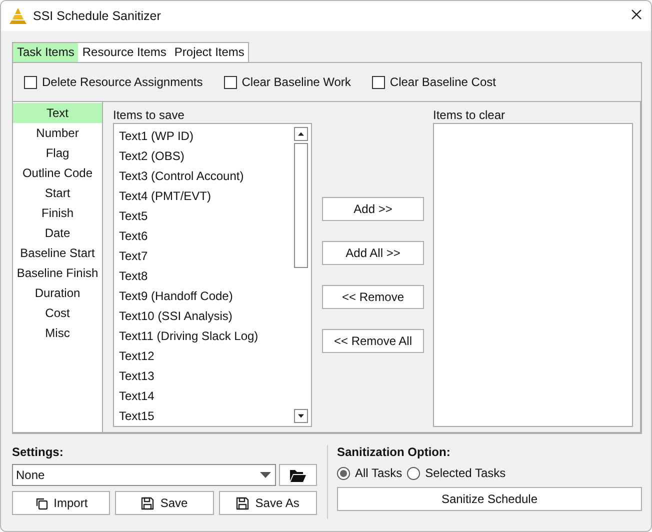 The height and width of the screenshot is (532, 652). Describe the element at coordinates (164, 503) in the screenshot. I see `settings-button: Save` at that location.